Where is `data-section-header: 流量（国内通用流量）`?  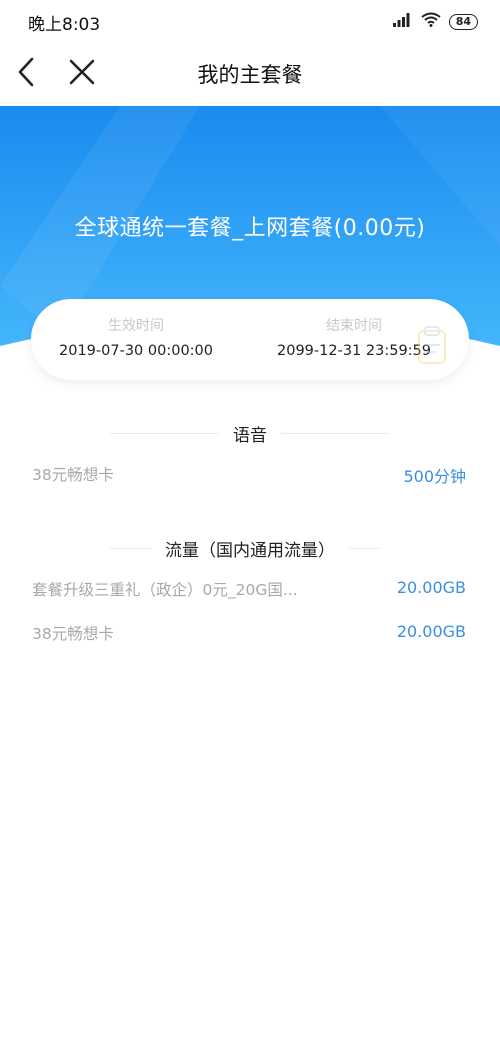
data-section-header: 流量（国内通用流量） is located at coordinates (250, 548).